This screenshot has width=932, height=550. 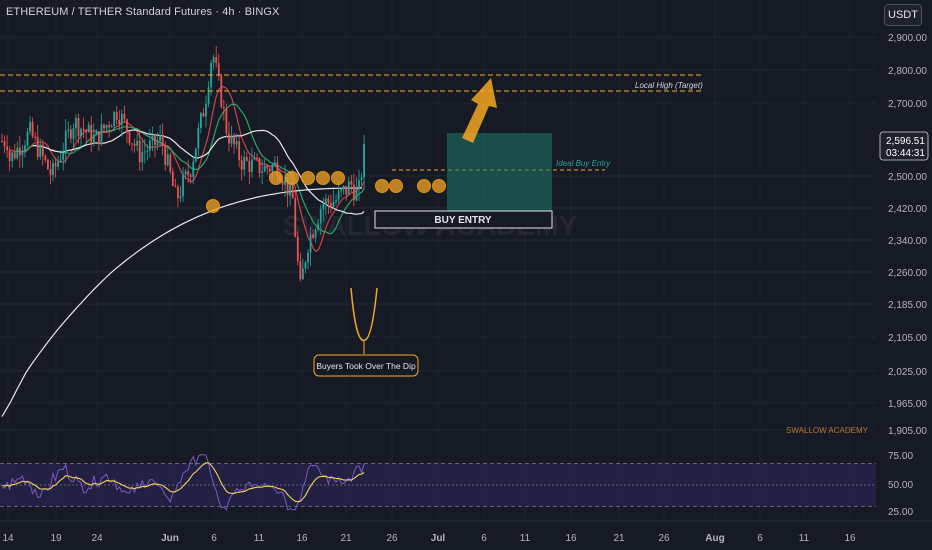 I want to click on target-label: Local High (Target), so click(x=669, y=85).